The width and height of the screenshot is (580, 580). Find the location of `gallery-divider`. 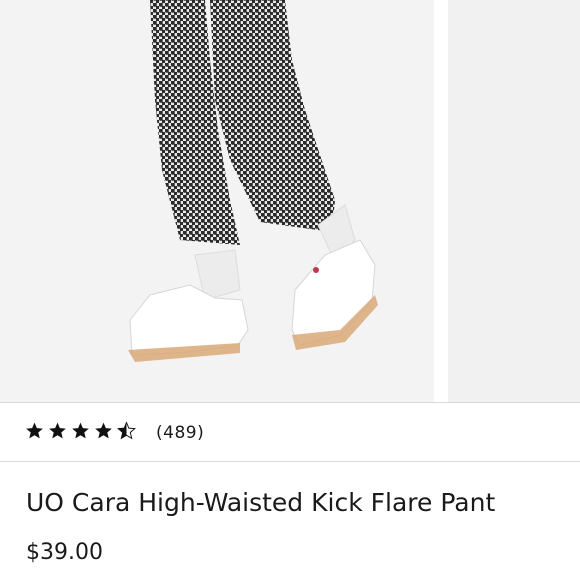

gallery-divider is located at coordinates (441, 201).